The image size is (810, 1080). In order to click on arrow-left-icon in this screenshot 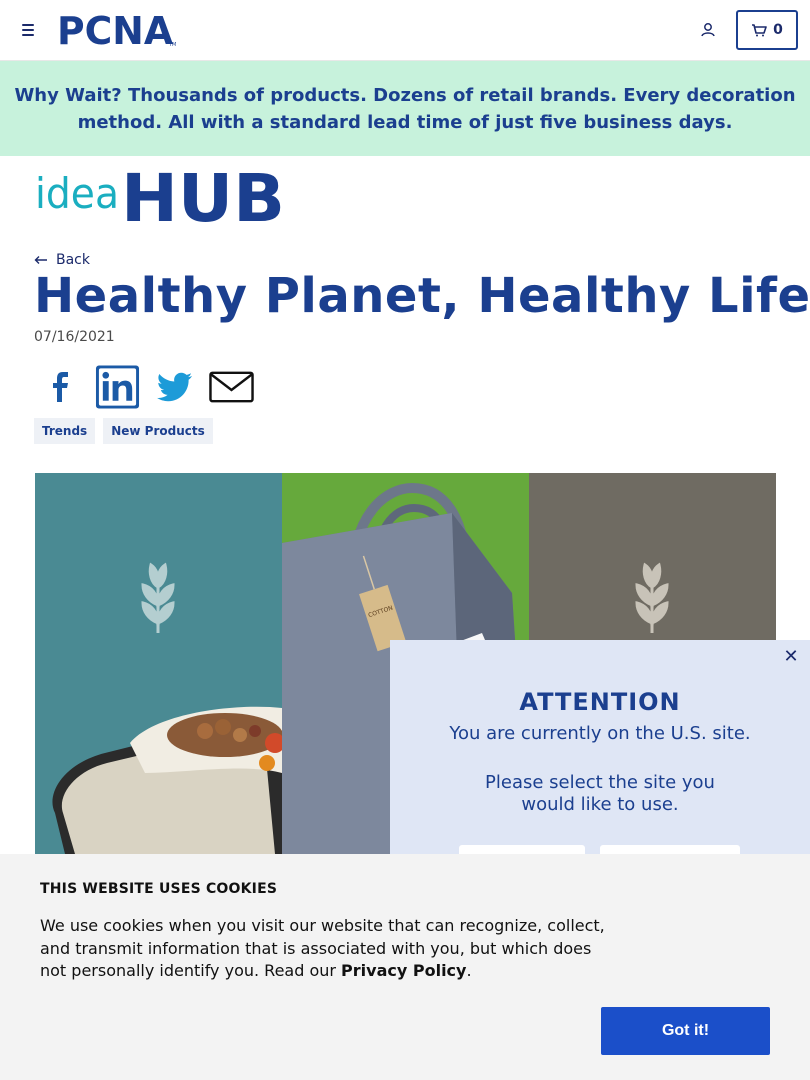, I will do `click(40, 260)`.